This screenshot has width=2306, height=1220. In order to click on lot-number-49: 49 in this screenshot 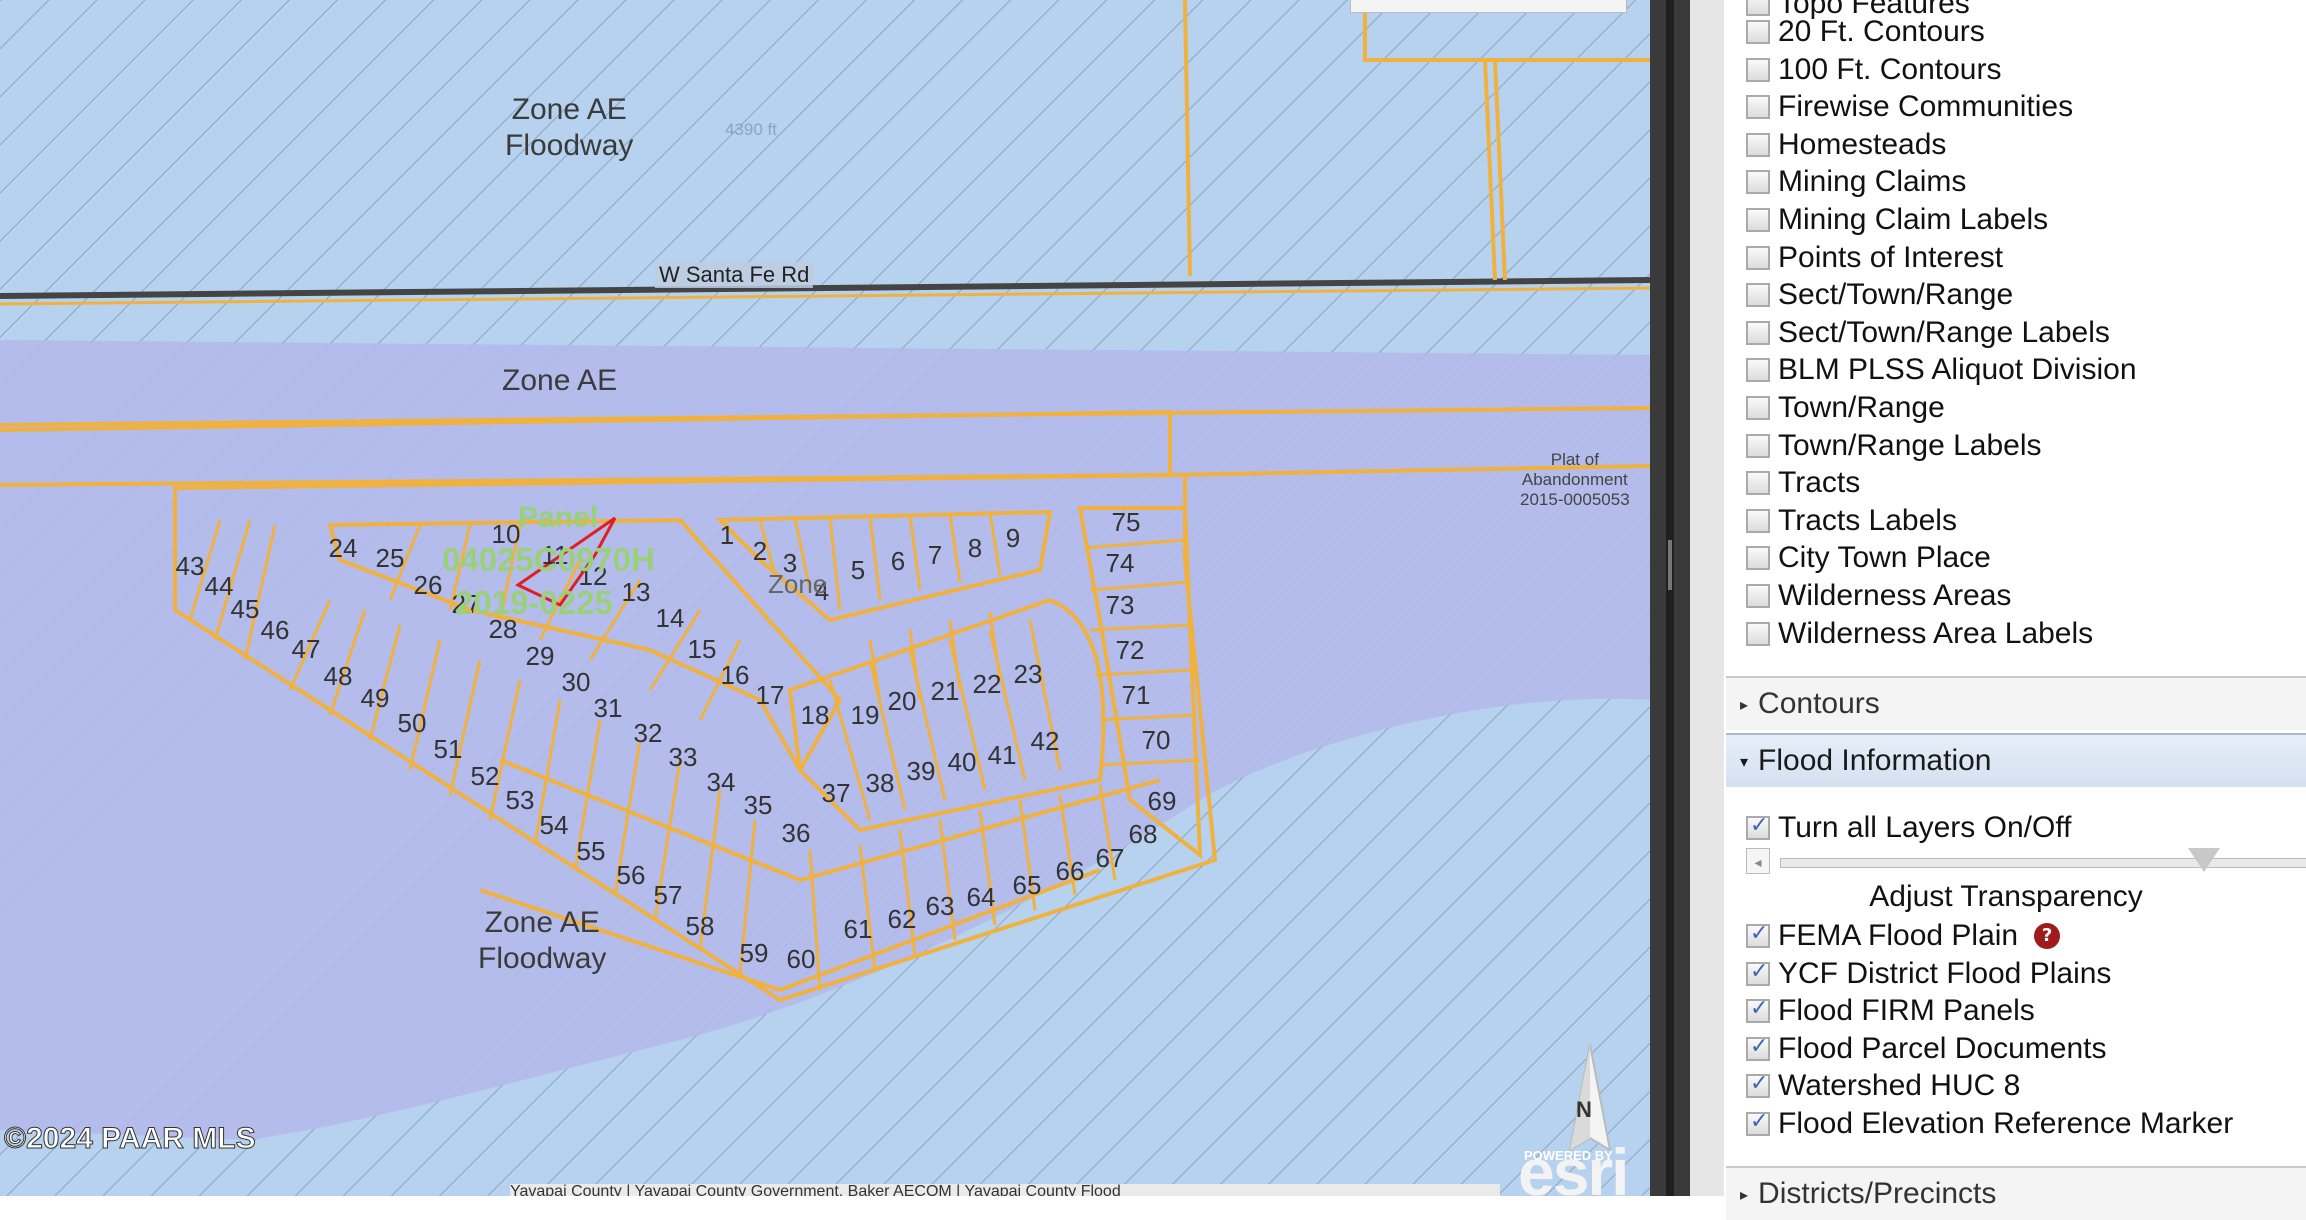, I will do `click(375, 698)`.